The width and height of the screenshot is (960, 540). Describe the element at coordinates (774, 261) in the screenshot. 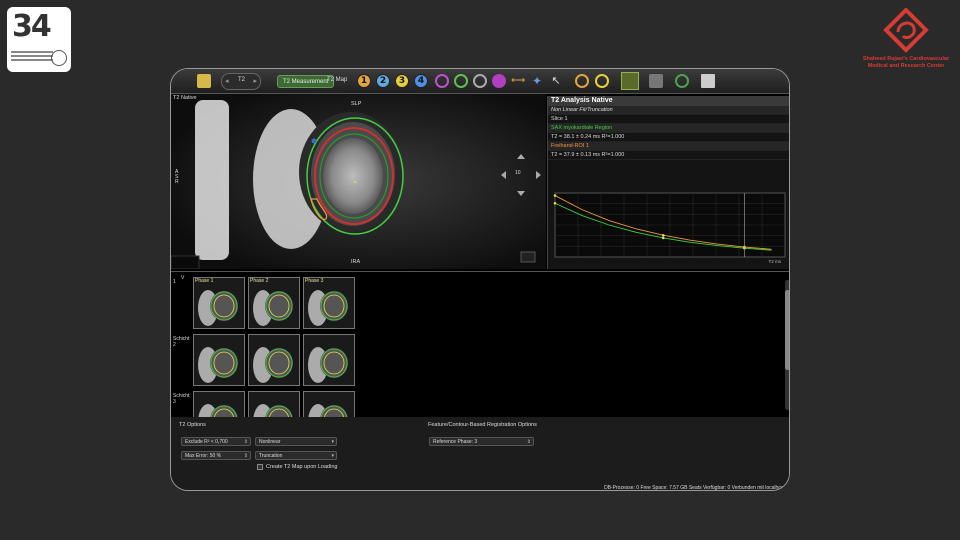

I see `chart-xlabel: T2 ms` at that location.